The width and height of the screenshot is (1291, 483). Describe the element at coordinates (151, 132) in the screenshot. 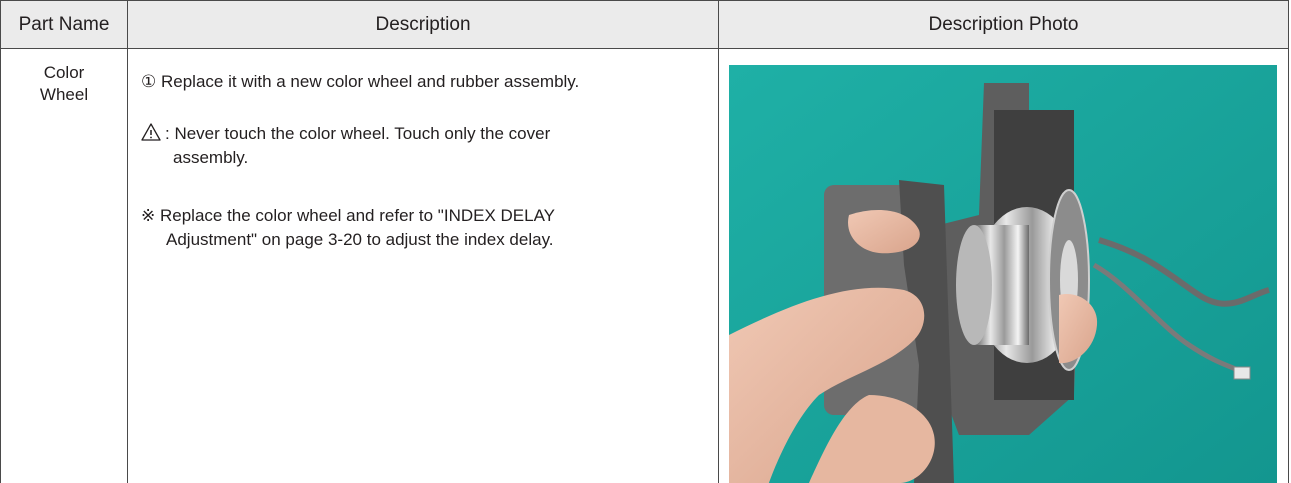

I see `warning-triangle-icon` at that location.